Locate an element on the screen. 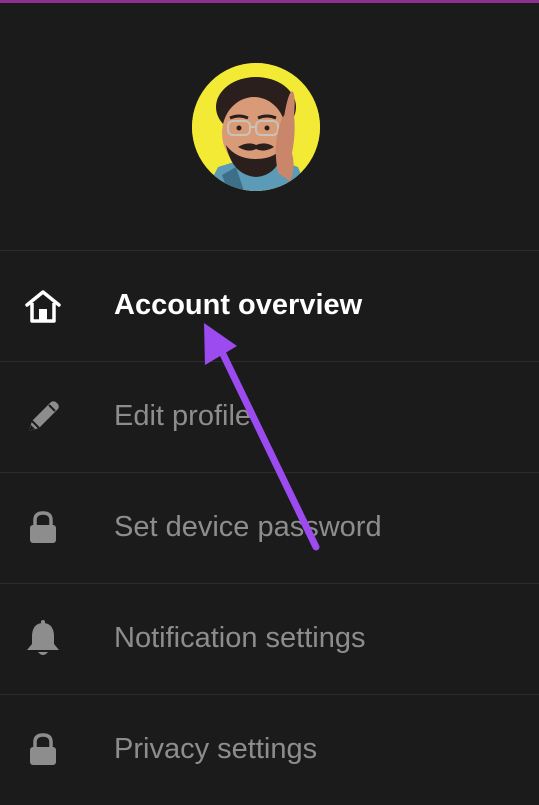  menu-item-label: Notification settings is located at coordinates (240, 638).